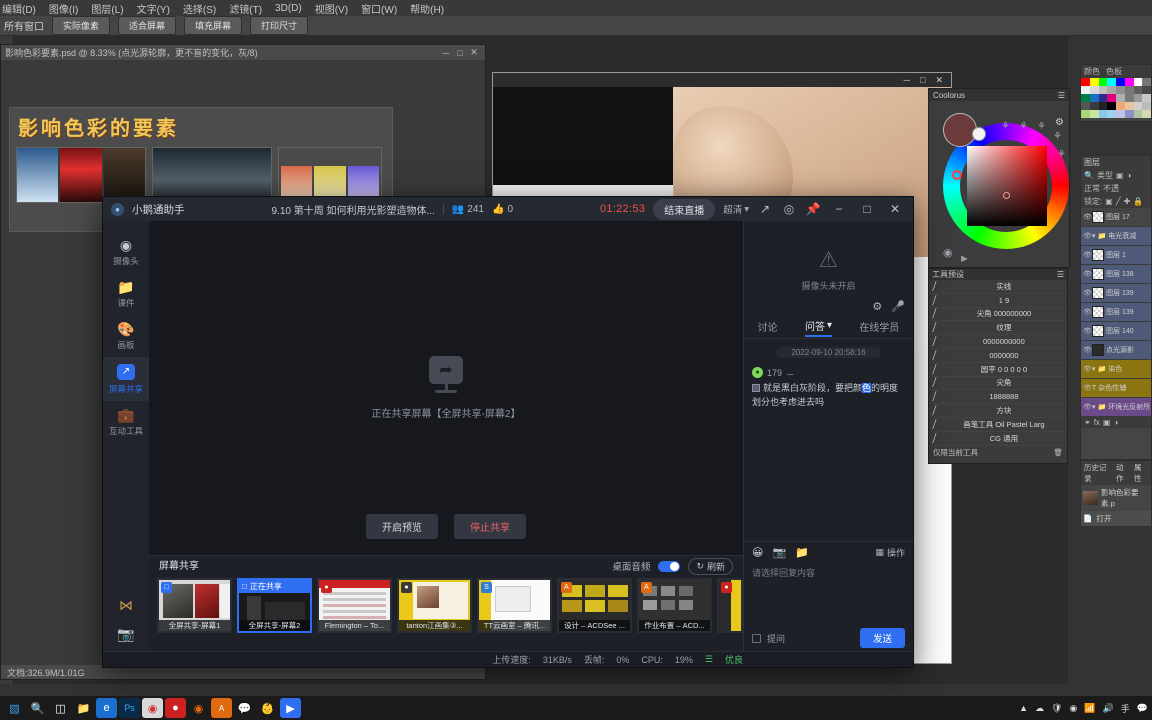 The image size is (1152, 720). Describe the element at coordinates (126, 422) in the screenshot. I see `sidebar-item-interactive-tools: 💼 互动工具` at that location.